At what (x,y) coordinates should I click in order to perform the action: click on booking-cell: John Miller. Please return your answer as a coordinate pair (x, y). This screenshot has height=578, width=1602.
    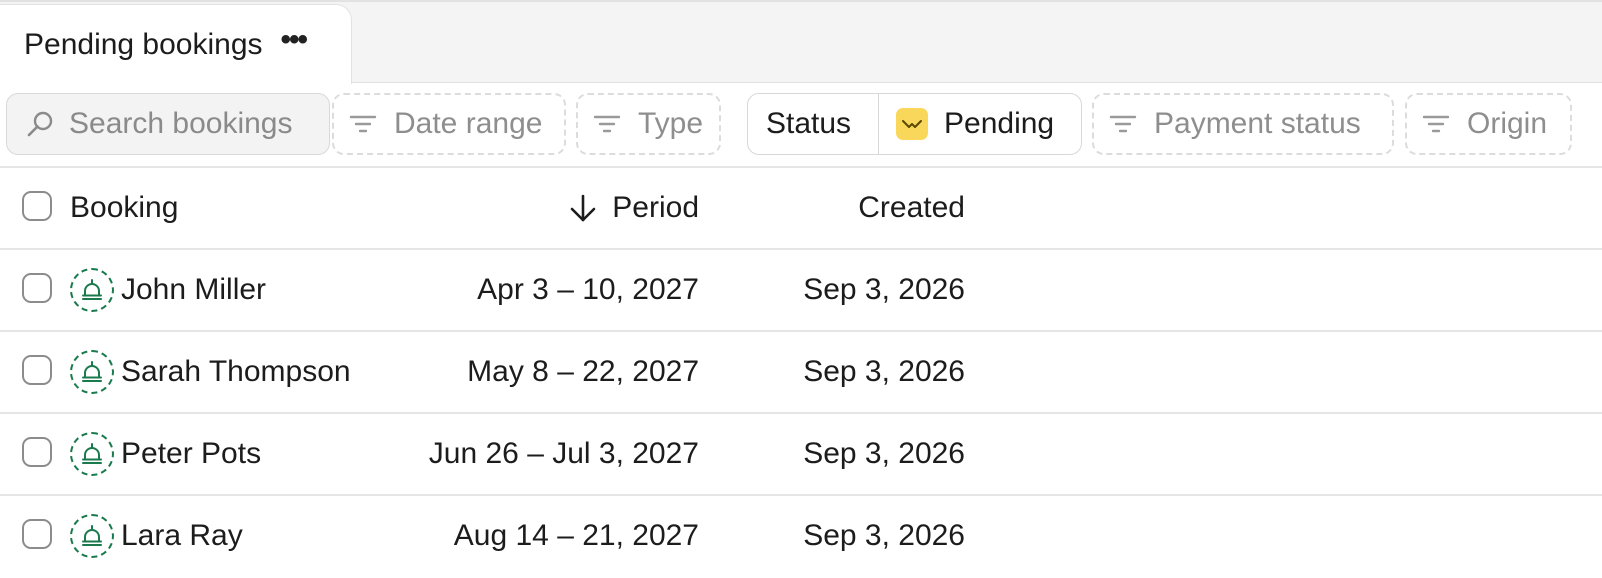
    Looking at the image, I should click on (168, 290).